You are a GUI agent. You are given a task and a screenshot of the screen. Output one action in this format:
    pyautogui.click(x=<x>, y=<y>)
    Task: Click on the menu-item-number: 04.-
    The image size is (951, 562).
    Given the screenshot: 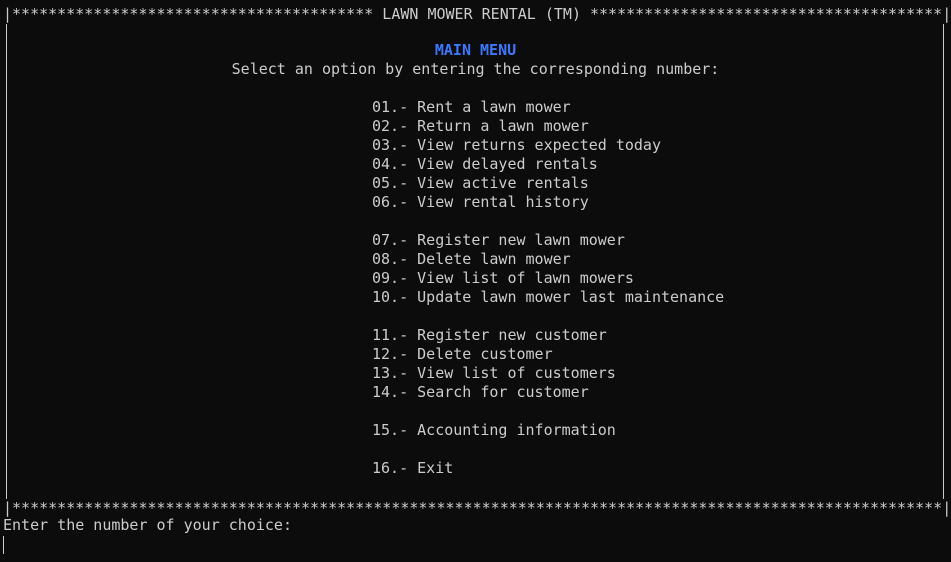 What is the action you would take?
    pyautogui.click(x=390, y=164)
    